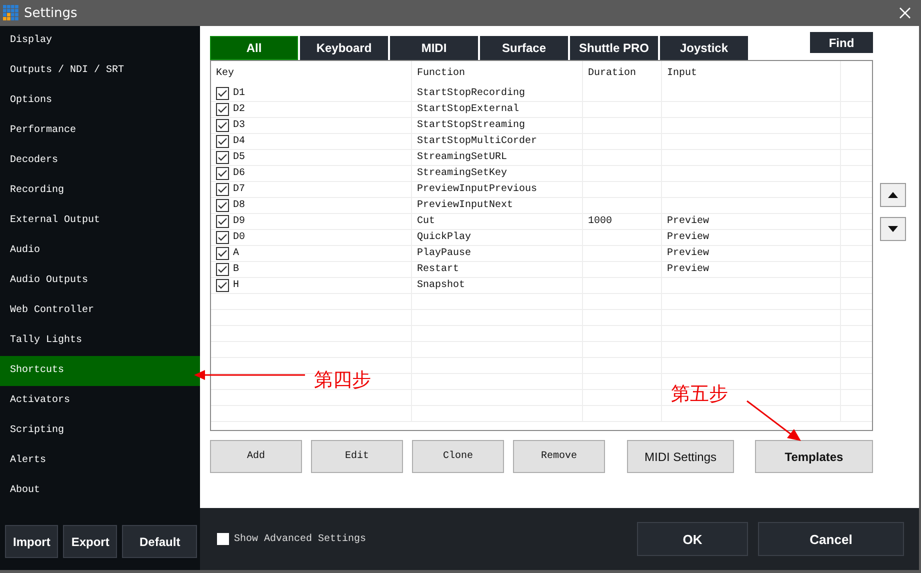 This screenshot has height=573, width=921. Describe the element at coordinates (51, 13) in the screenshot. I see `window-title: Settings` at that location.